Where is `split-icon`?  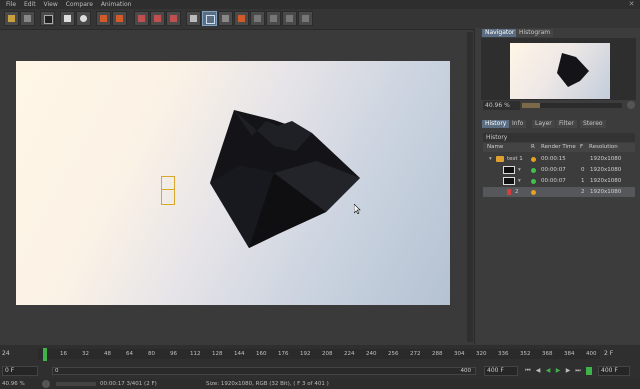 split-icon is located at coordinates (193, 18).